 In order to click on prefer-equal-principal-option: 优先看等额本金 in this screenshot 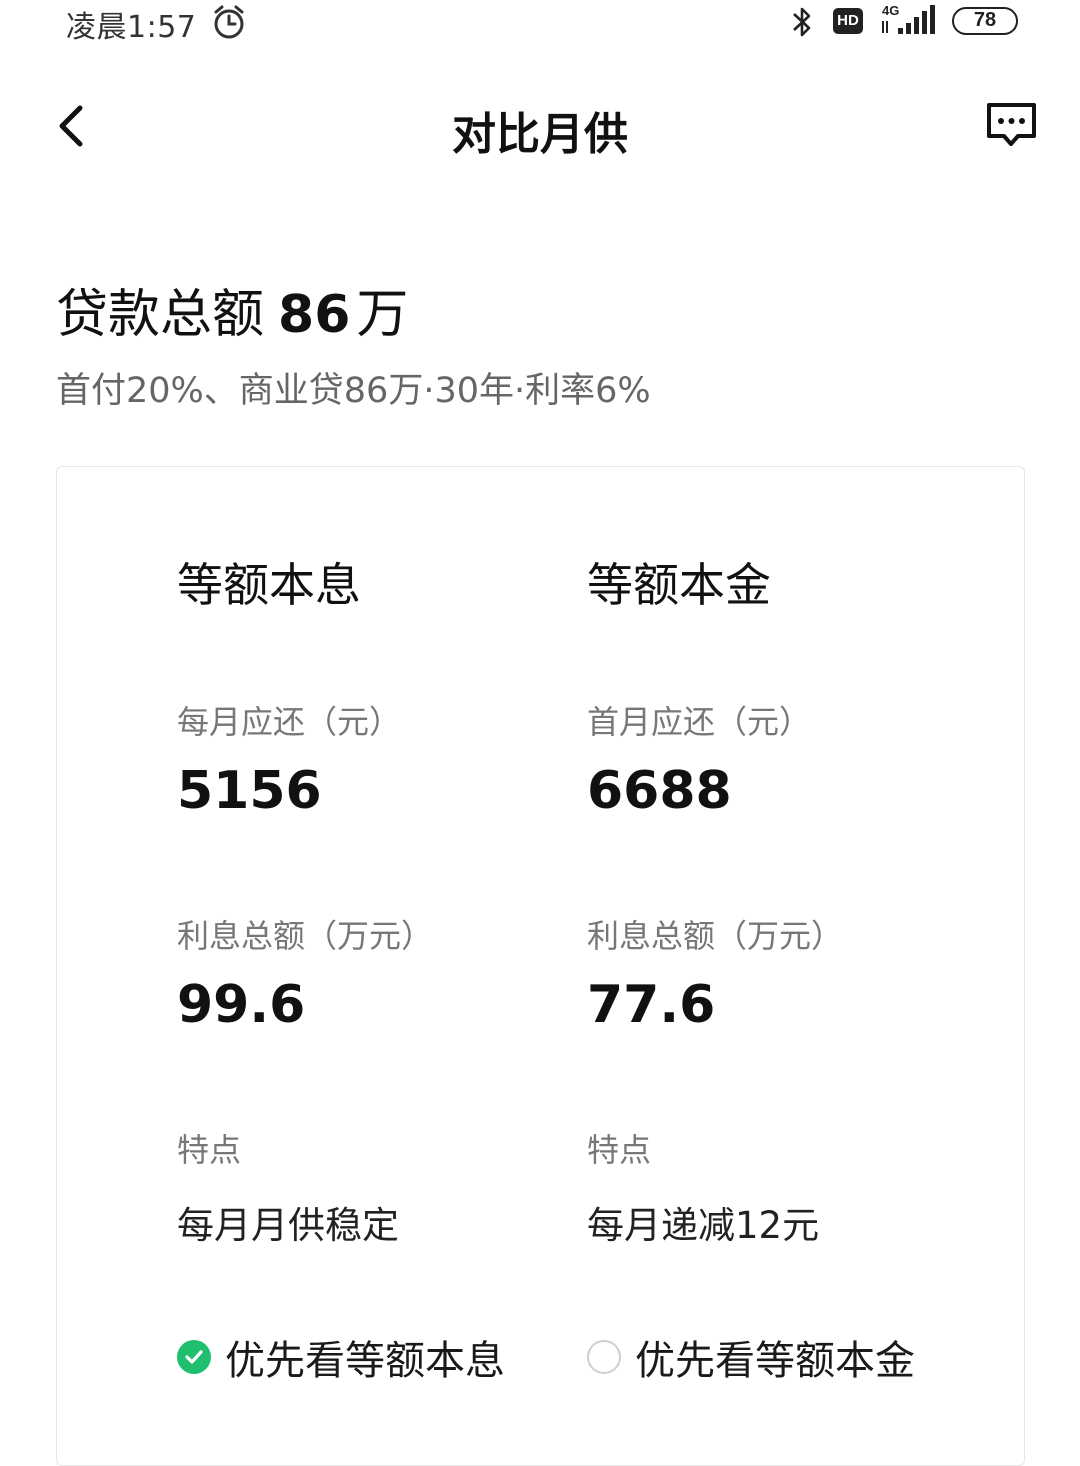, I will do `click(751, 1357)`.